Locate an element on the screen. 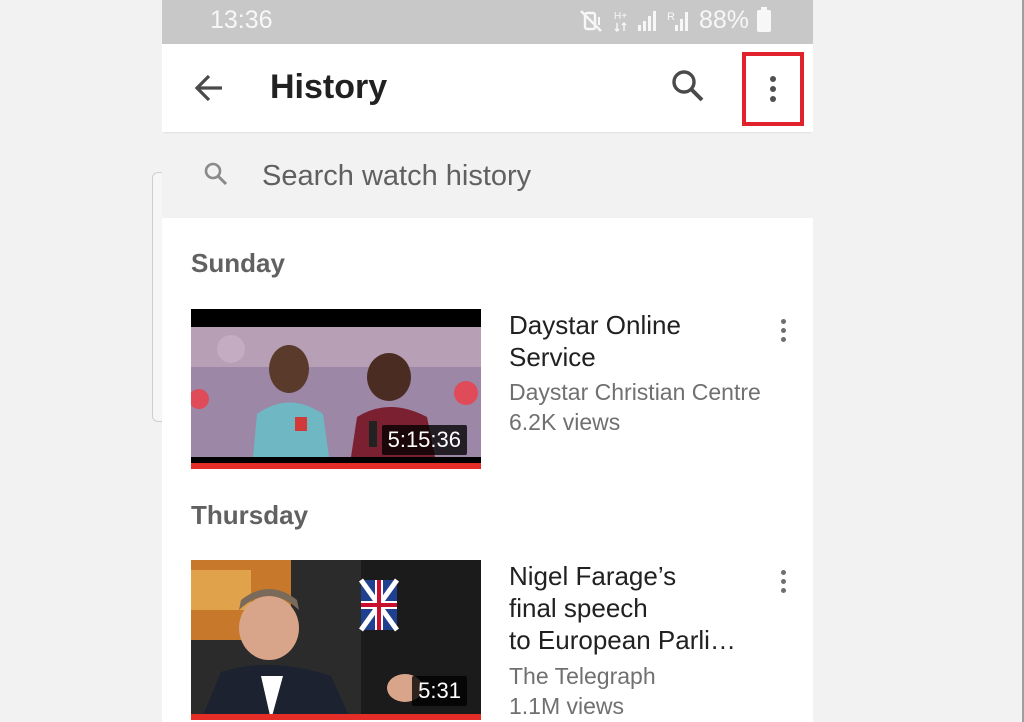  video-title-line: final speech is located at coordinates (578, 608).